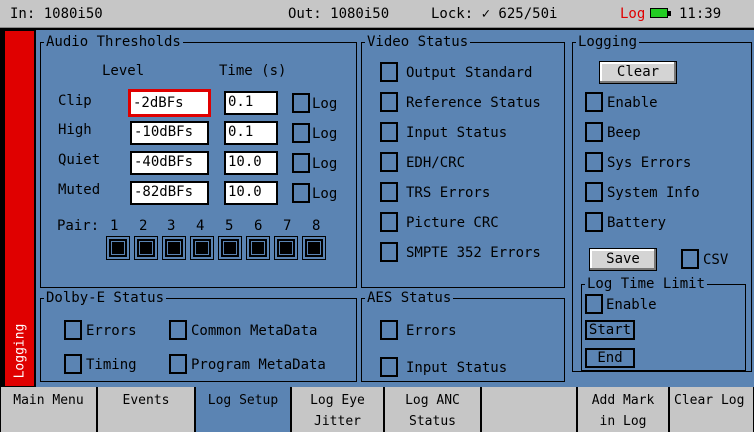  What do you see at coordinates (146, 409) in the screenshot?
I see `menu-events: Events` at bounding box center [146, 409].